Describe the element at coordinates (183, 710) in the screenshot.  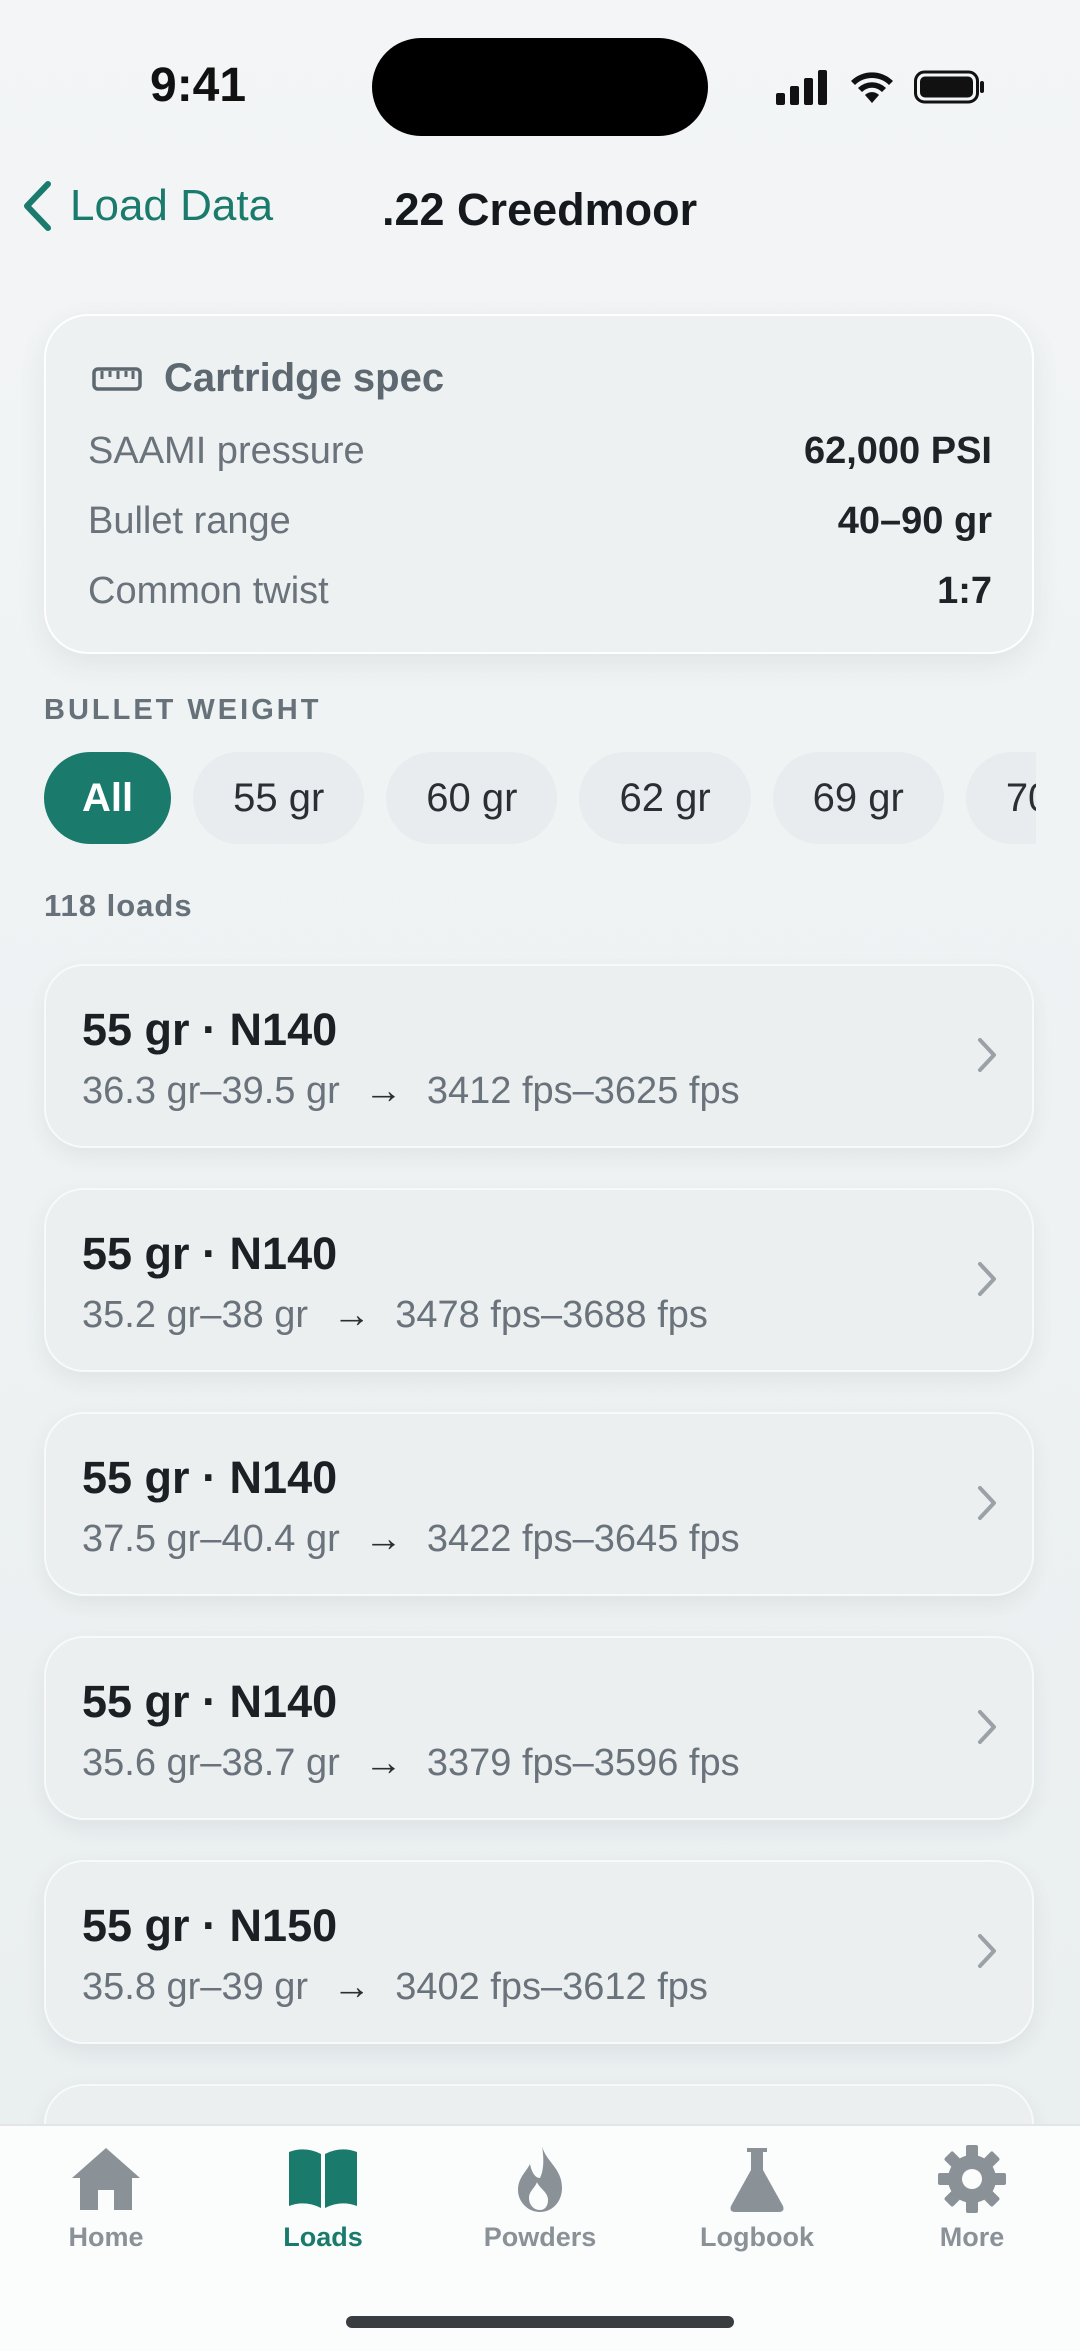
I see `bullet-weight-label: BULLET WEIGHT` at that location.